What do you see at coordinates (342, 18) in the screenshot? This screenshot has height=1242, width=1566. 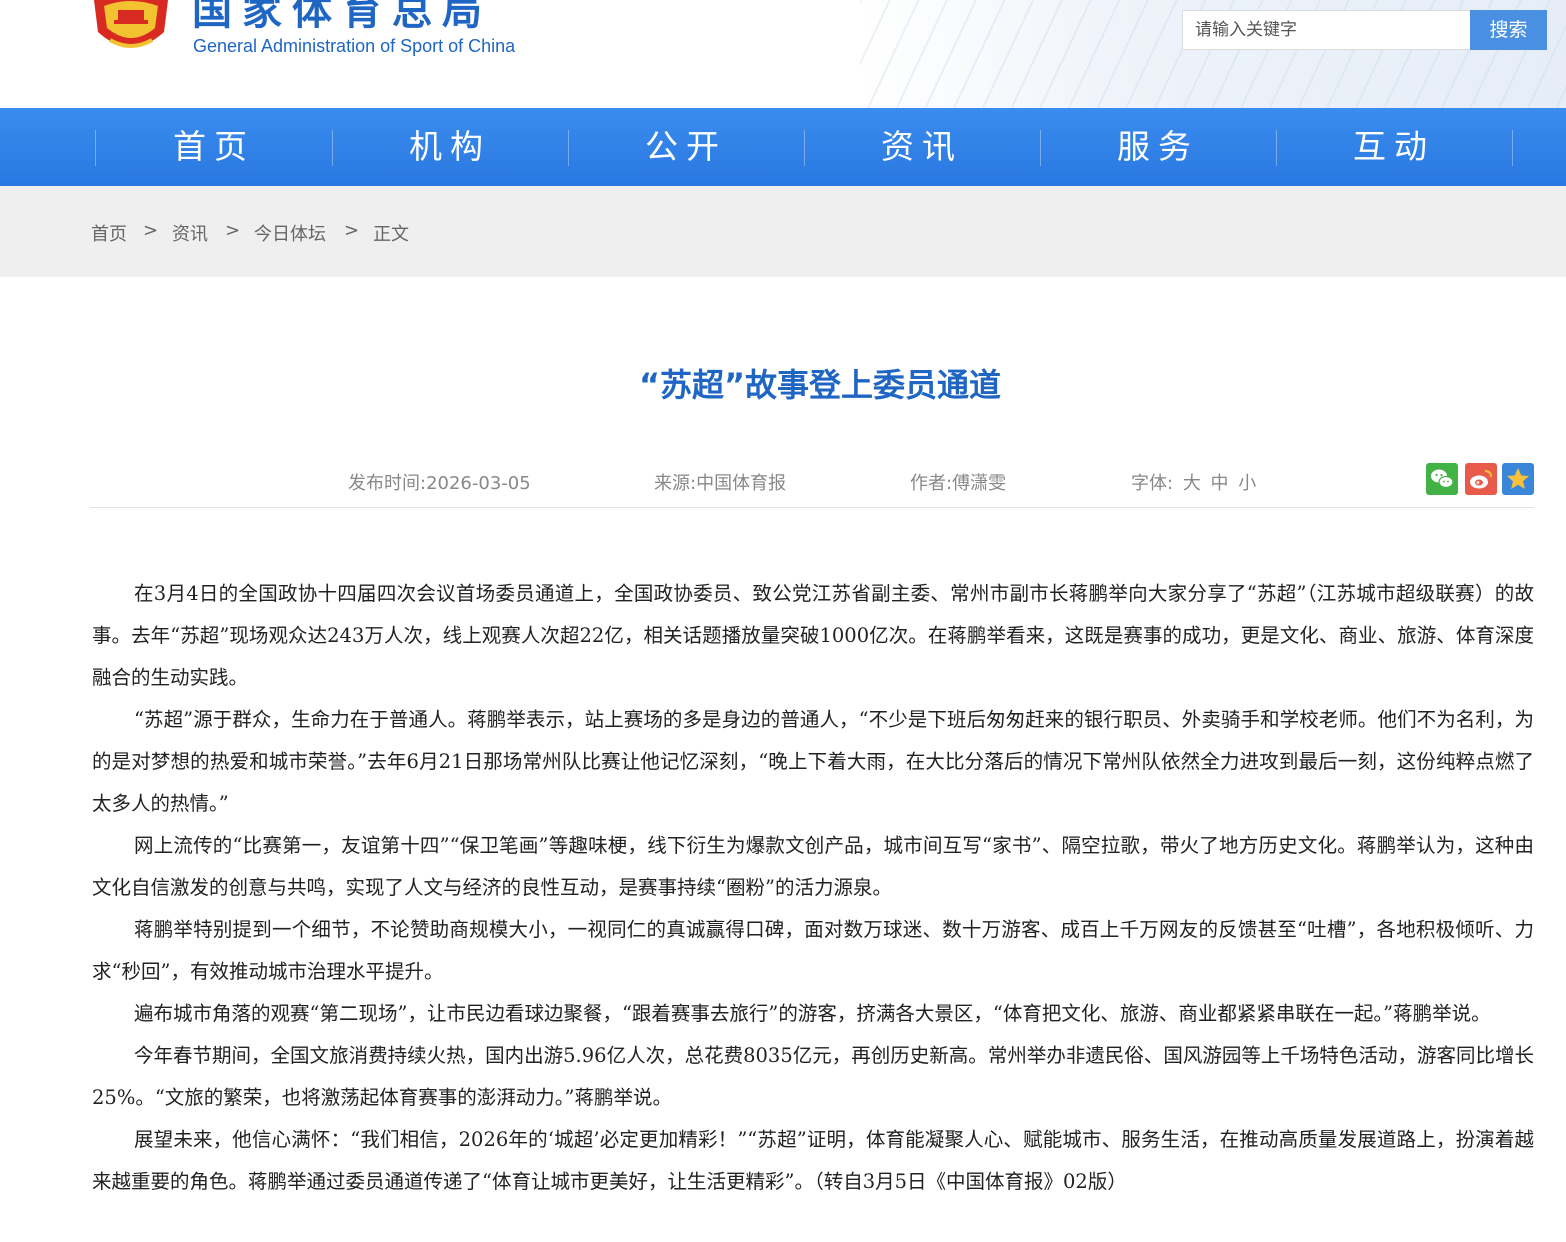 I see `site-name-cn: 国家体育总局` at bounding box center [342, 18].